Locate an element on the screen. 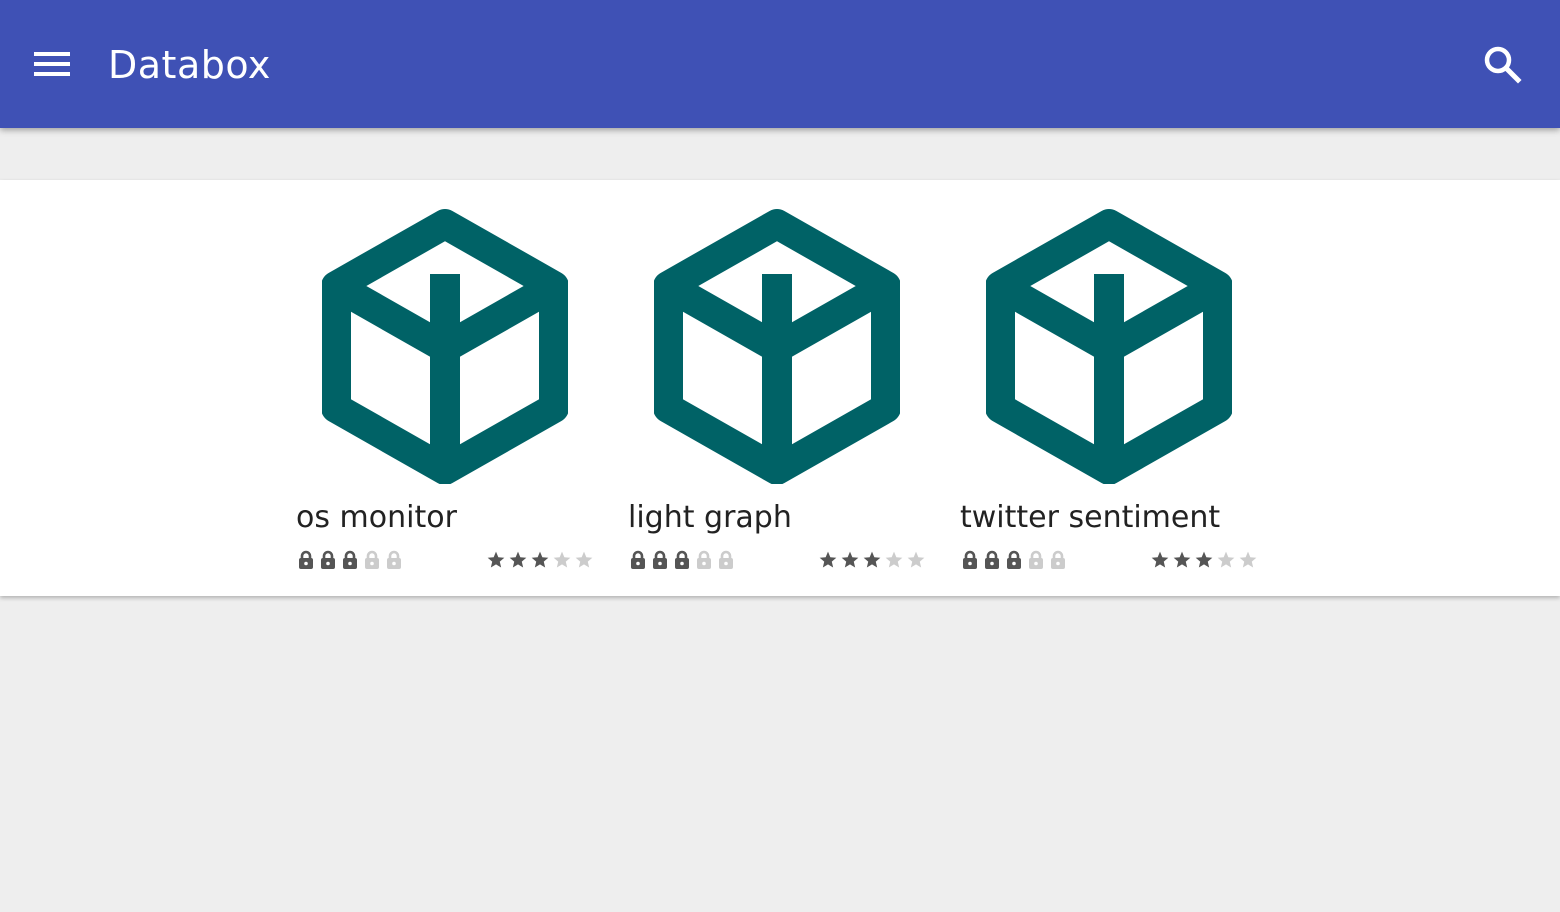 The image size is (1560, 912). app-card-os-monitor: os monitor is located at coordinates (446, 388).